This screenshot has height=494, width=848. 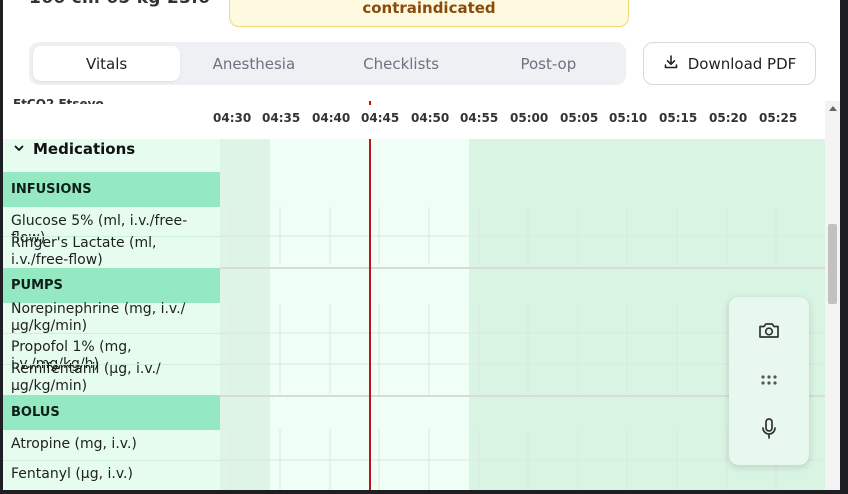 I want to click on warning-banner: contraindicated, so click(x=429, y=13).